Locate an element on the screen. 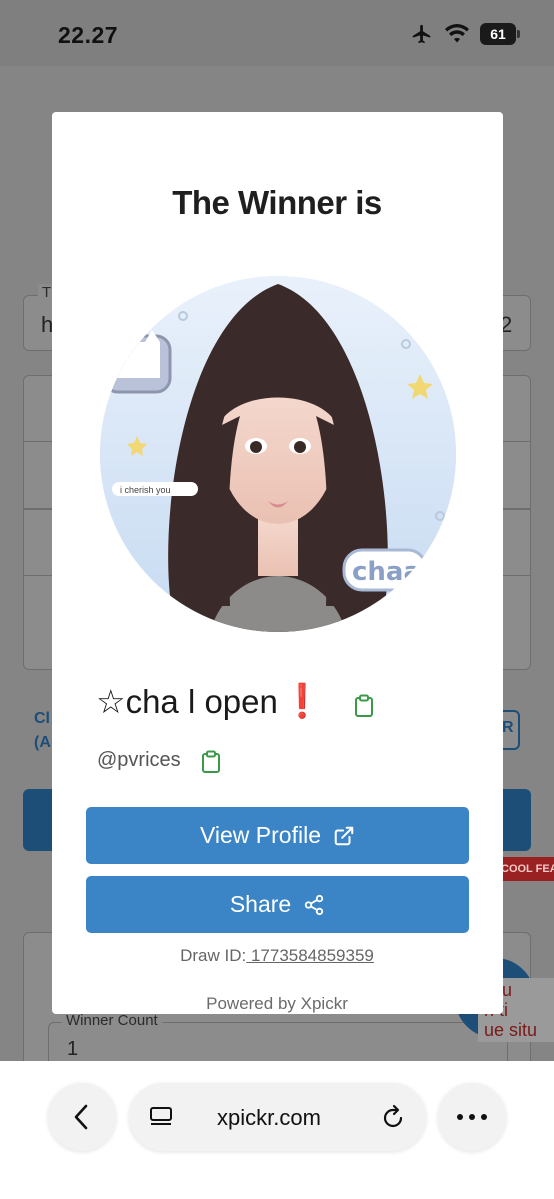 The image size is (554, 1199). modal-title: The Winner is is located at coordinates (277, 202).